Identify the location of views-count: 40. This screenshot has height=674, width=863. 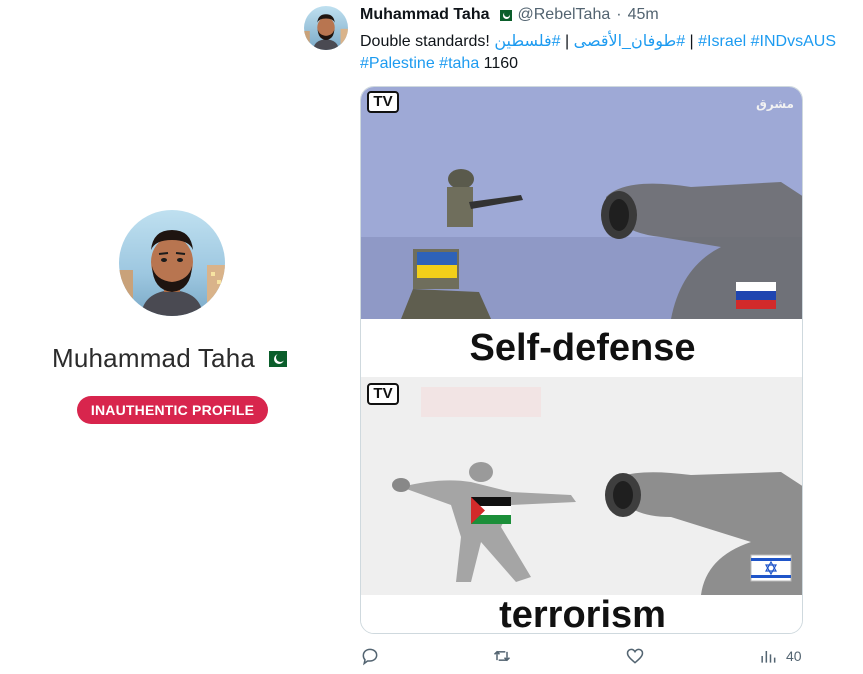
(794, 656).